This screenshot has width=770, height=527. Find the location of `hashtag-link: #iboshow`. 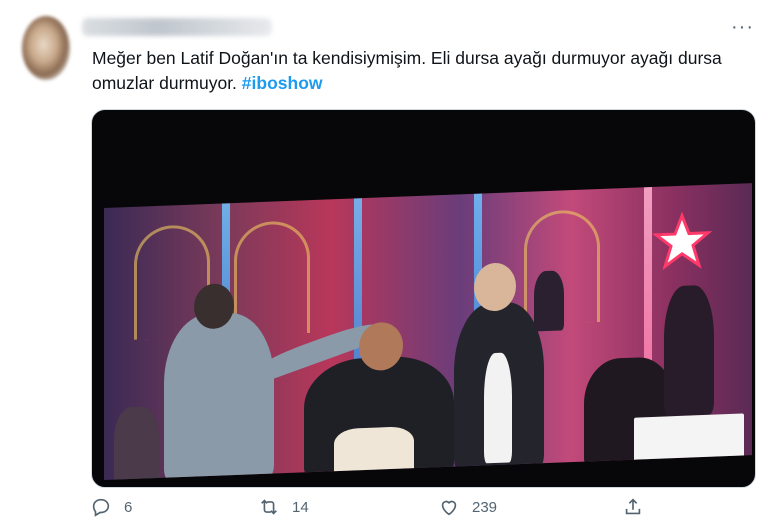

hashtag-link: #iboshow is located at coordinates (282, 83).